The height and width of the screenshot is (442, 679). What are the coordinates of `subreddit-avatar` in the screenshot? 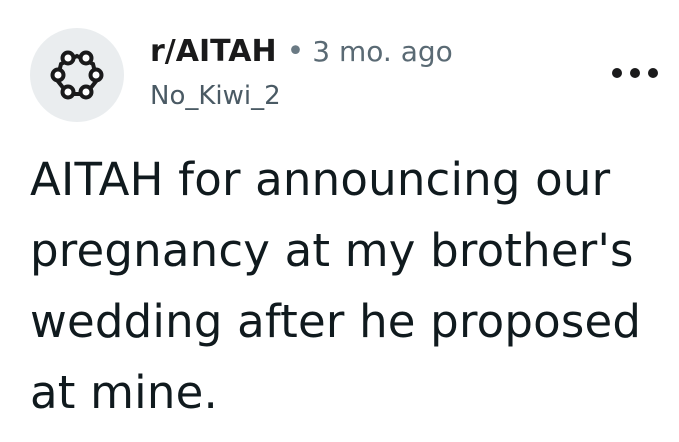 It's located at (77, 75).